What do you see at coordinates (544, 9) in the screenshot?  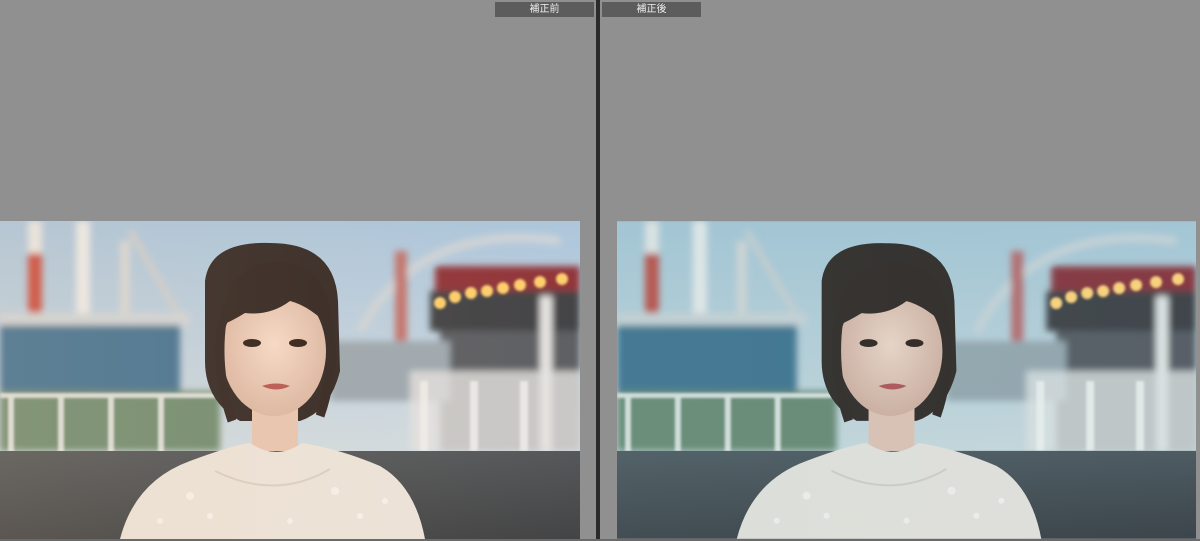 I see `before-label: 補正前` at bounding box center [544, 9].